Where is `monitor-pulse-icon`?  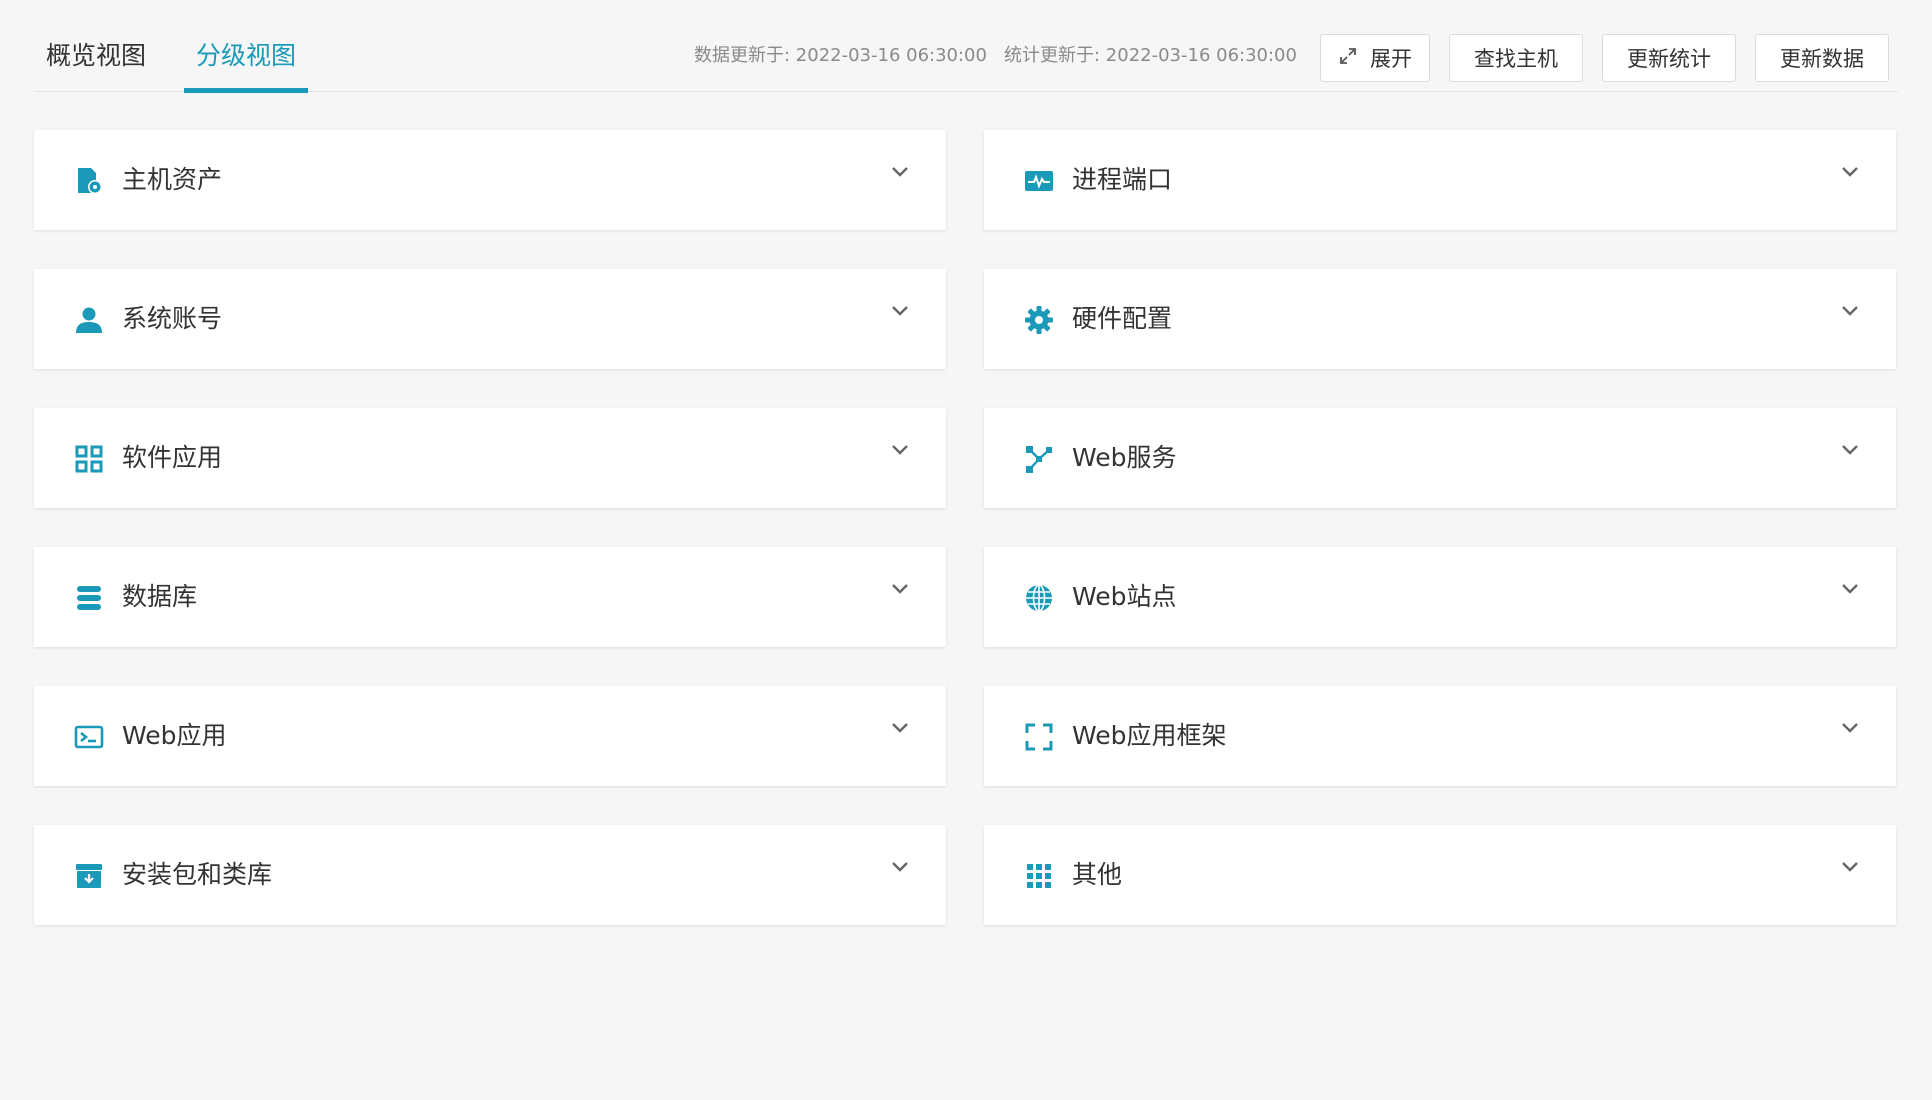 monitor-pulse-icon is located at coordinates (1039, 181).